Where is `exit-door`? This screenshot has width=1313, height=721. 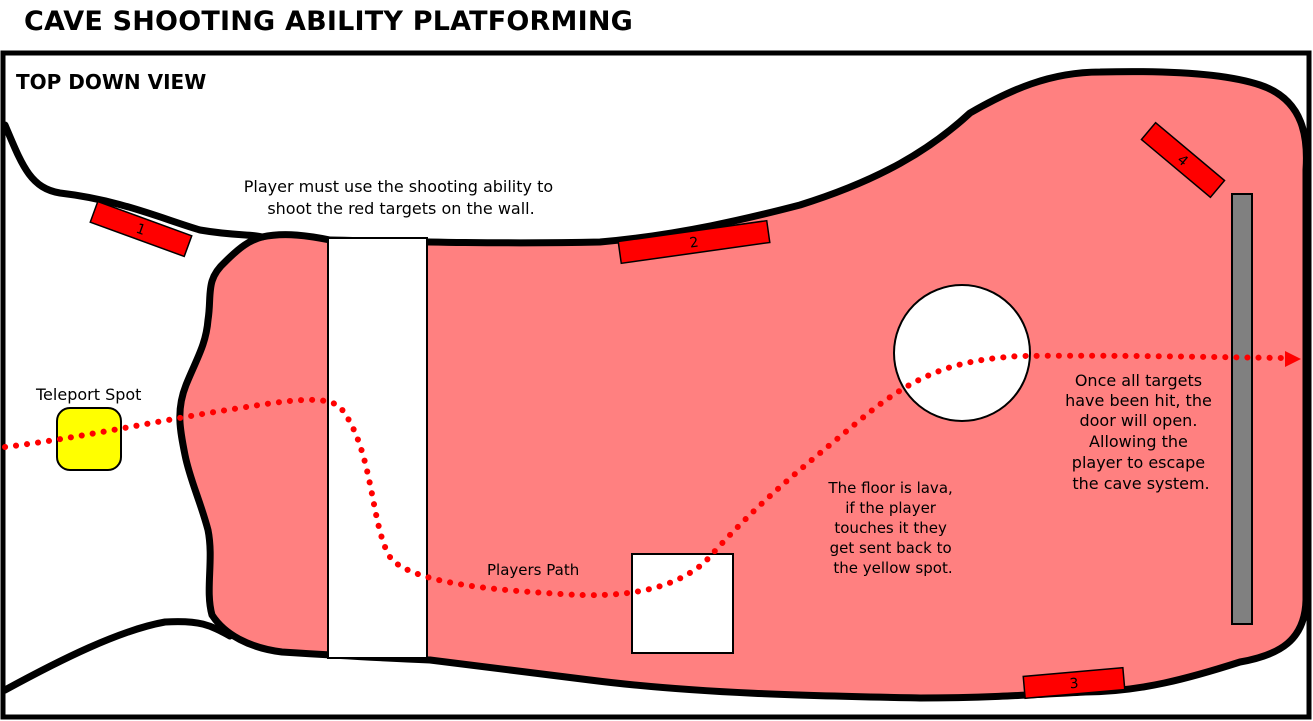 exit-door is located at coordinates (1242, 409).